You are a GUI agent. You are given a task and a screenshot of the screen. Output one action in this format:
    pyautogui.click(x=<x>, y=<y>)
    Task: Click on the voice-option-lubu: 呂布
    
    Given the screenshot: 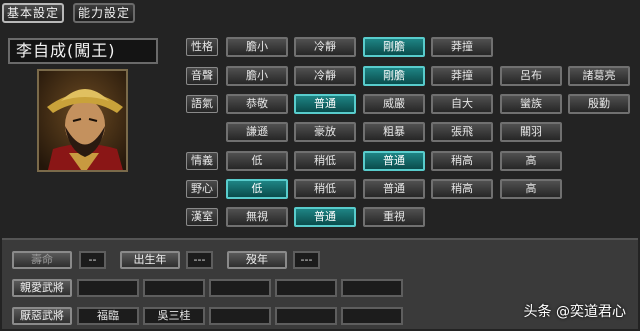 What is the action you would take?
    pyautogui.click(x=531, y=76)
    